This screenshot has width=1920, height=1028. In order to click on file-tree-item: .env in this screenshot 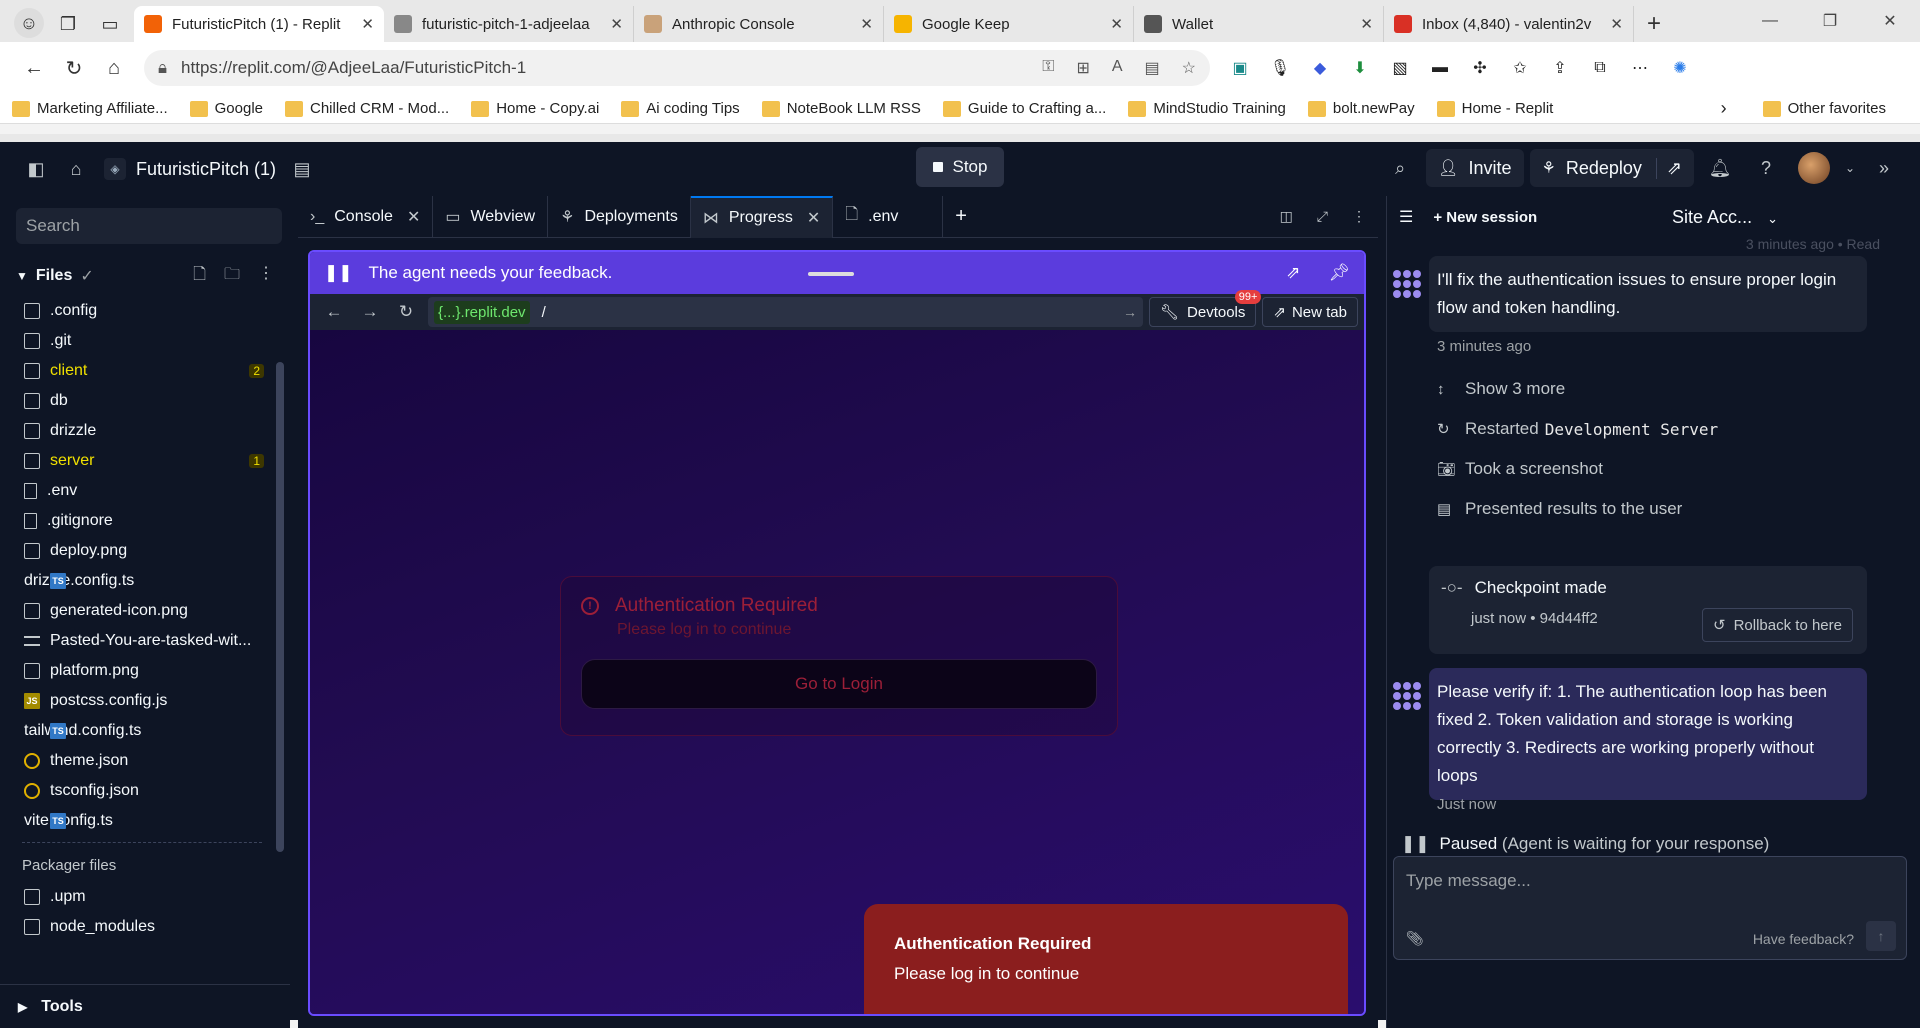, I will do `click(144, 491)`.